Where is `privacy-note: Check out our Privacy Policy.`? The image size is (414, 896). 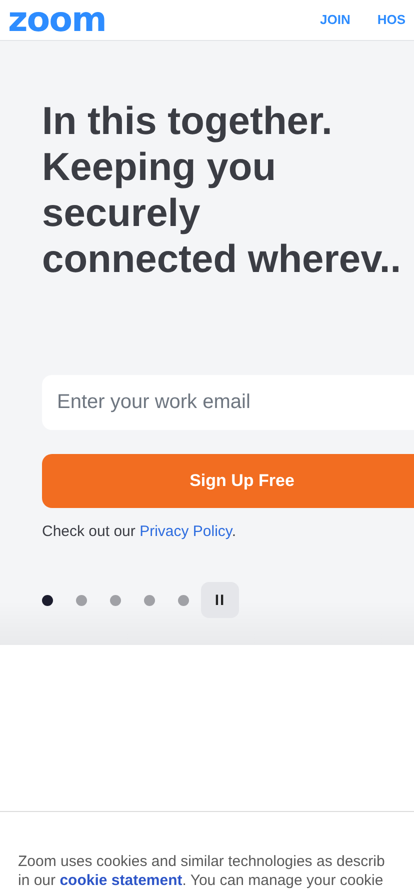 privacy-note: Check out our Privacy Policy. is located at coordinates (139, 531).